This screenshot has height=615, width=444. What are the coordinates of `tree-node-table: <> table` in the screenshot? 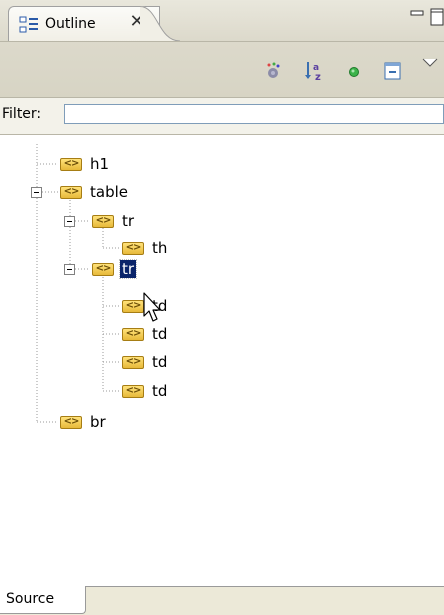 It's located at (94, 192).